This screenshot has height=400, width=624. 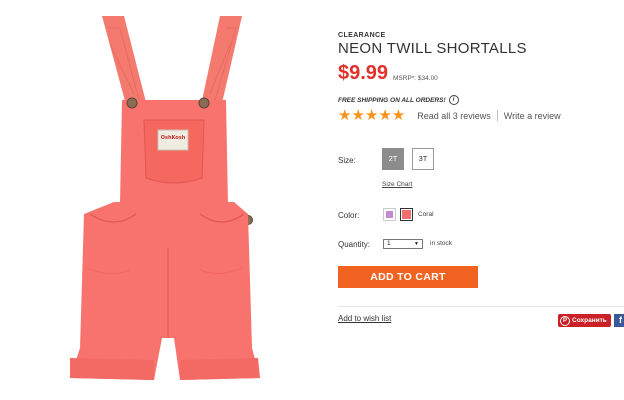 I want to click on rating-row: ★★★★★ Read all 3 reviews Write a review, so click(x=449, y=115).